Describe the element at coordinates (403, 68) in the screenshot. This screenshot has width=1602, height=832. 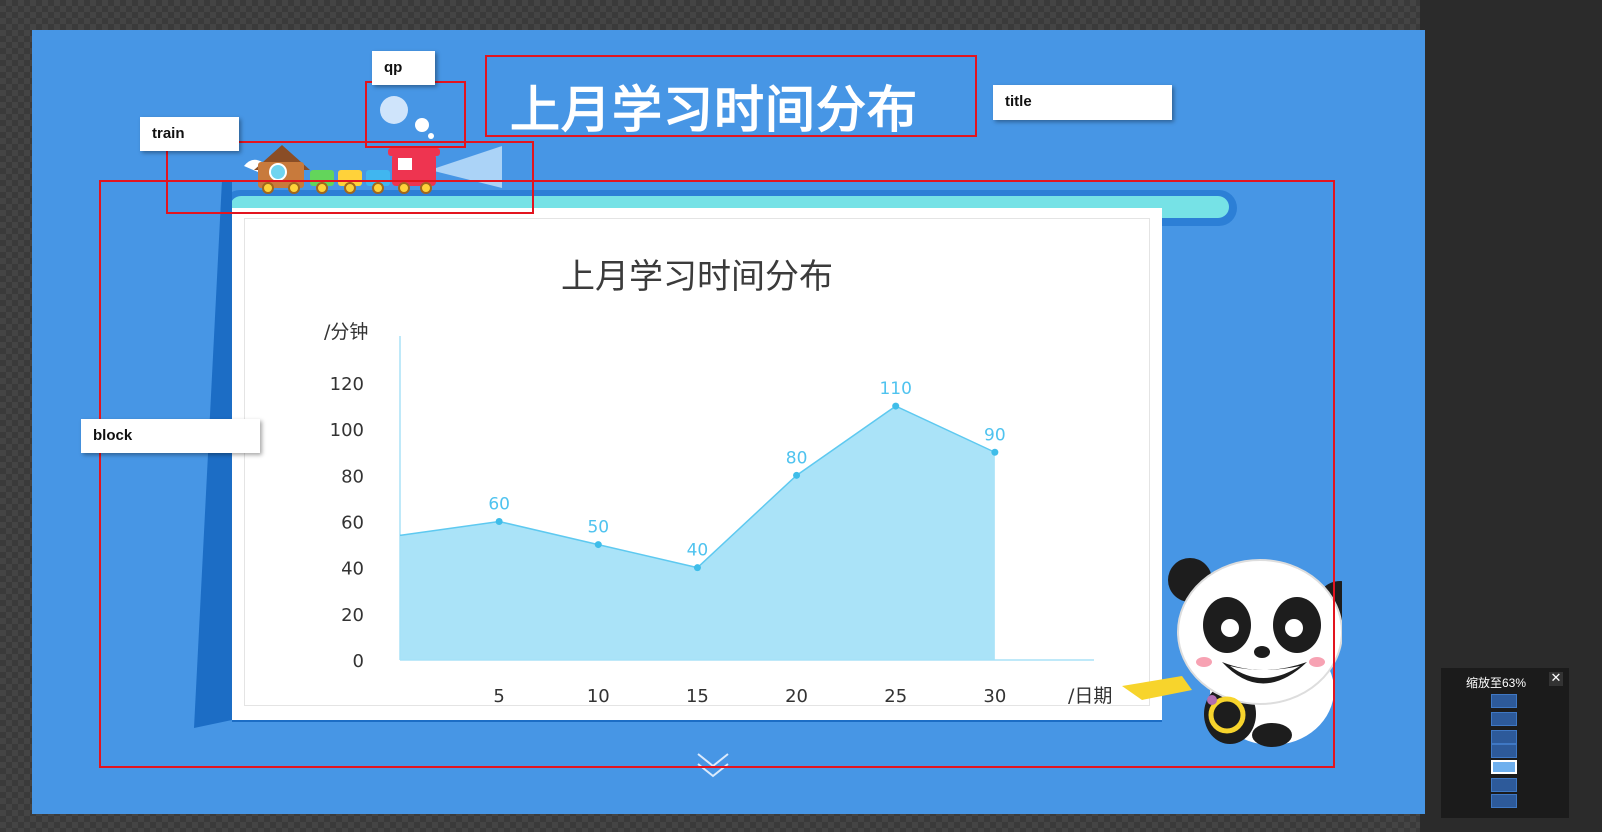
I see `annotation-label-qp: qp` at that location.